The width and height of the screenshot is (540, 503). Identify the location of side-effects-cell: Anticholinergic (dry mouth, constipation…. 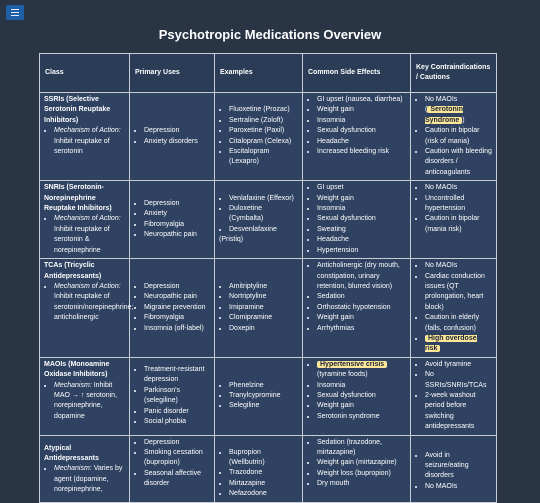
(356, 308).